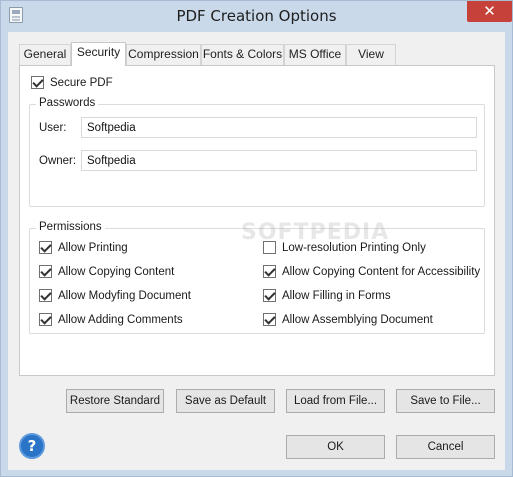 Image resolution: width=513 pixels, height=477 pixels. What do you see at coordinates (70, 227) in the screenshot?
I see `permissions-group-title: Permissions` at bounding box center [70, 227].